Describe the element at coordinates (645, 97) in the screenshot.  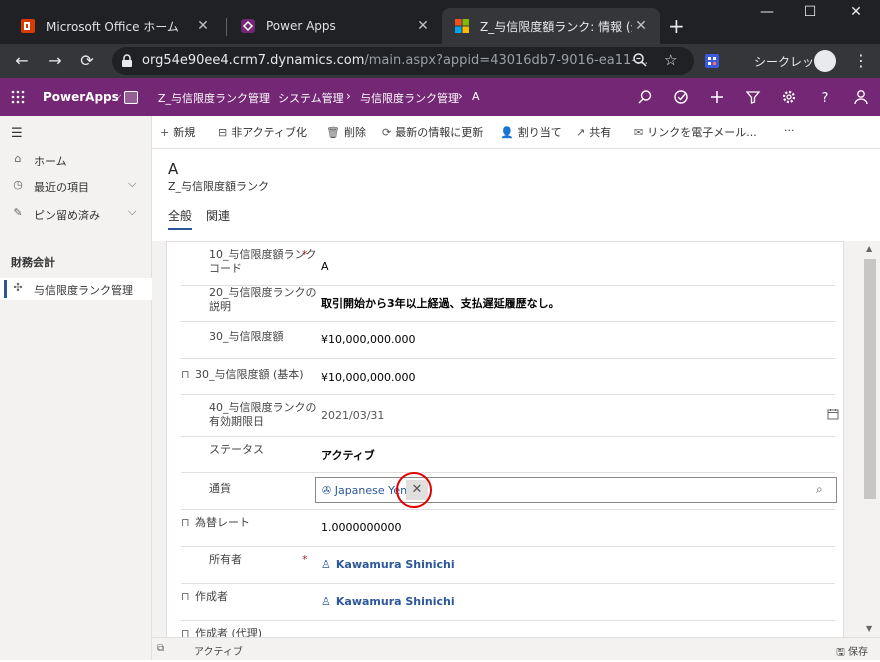
I see `search-icon` at that location.